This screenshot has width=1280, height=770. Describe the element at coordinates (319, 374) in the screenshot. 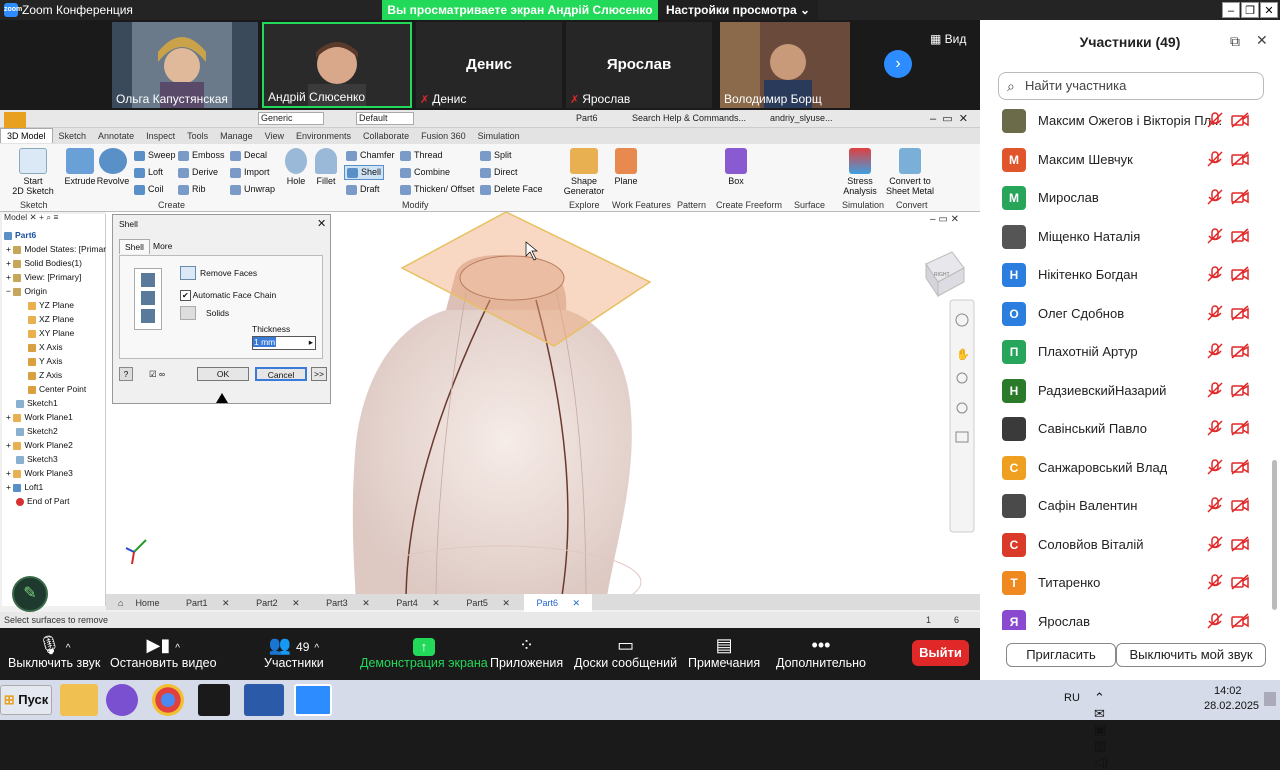

I see `more-button: >>` at that location.